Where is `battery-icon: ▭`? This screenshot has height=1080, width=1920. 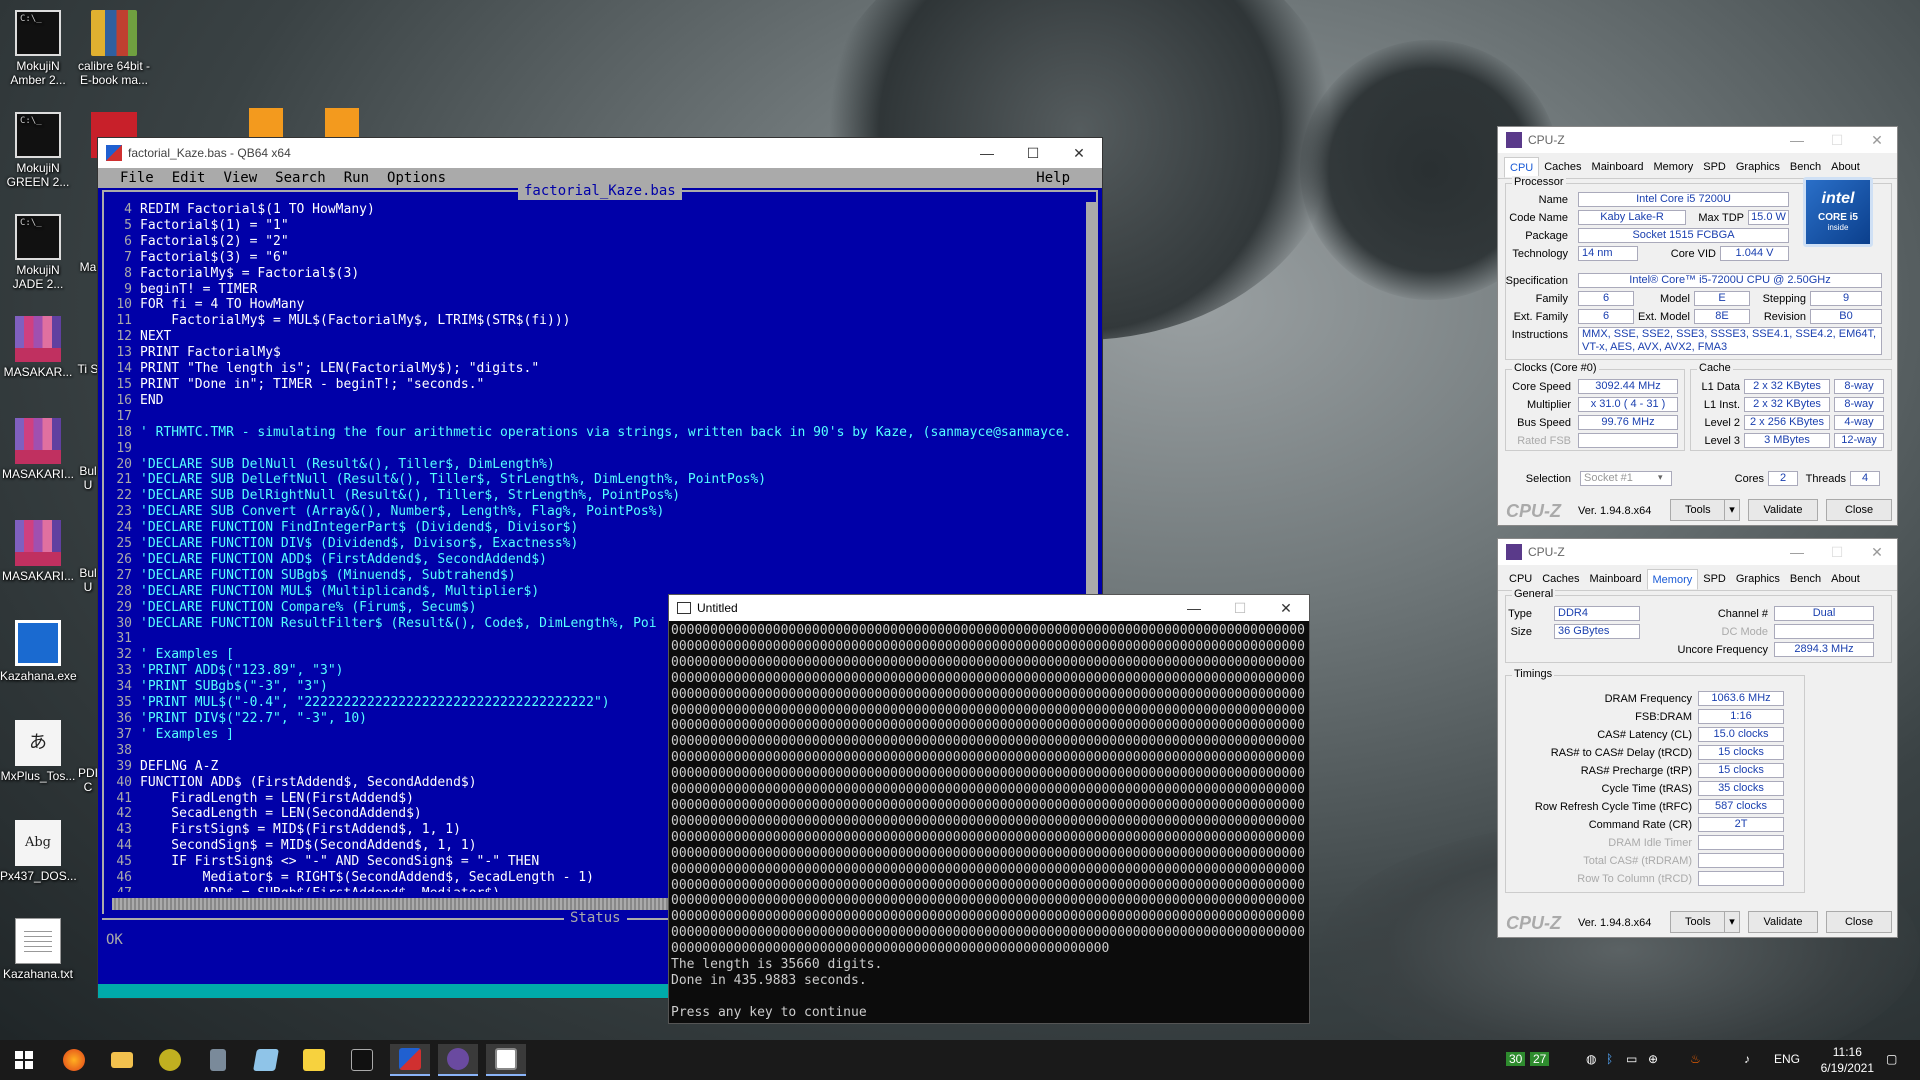
battery-icon: ▭ is located at coordinates (1631, 1059).